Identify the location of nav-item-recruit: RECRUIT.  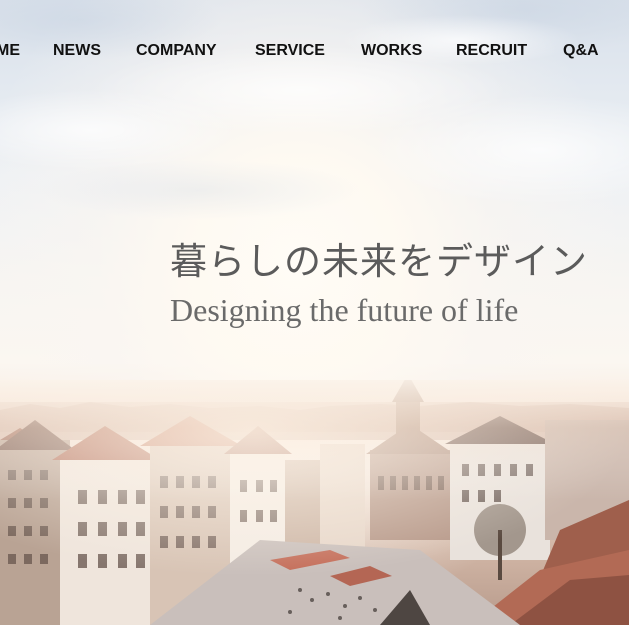
(491, 51).